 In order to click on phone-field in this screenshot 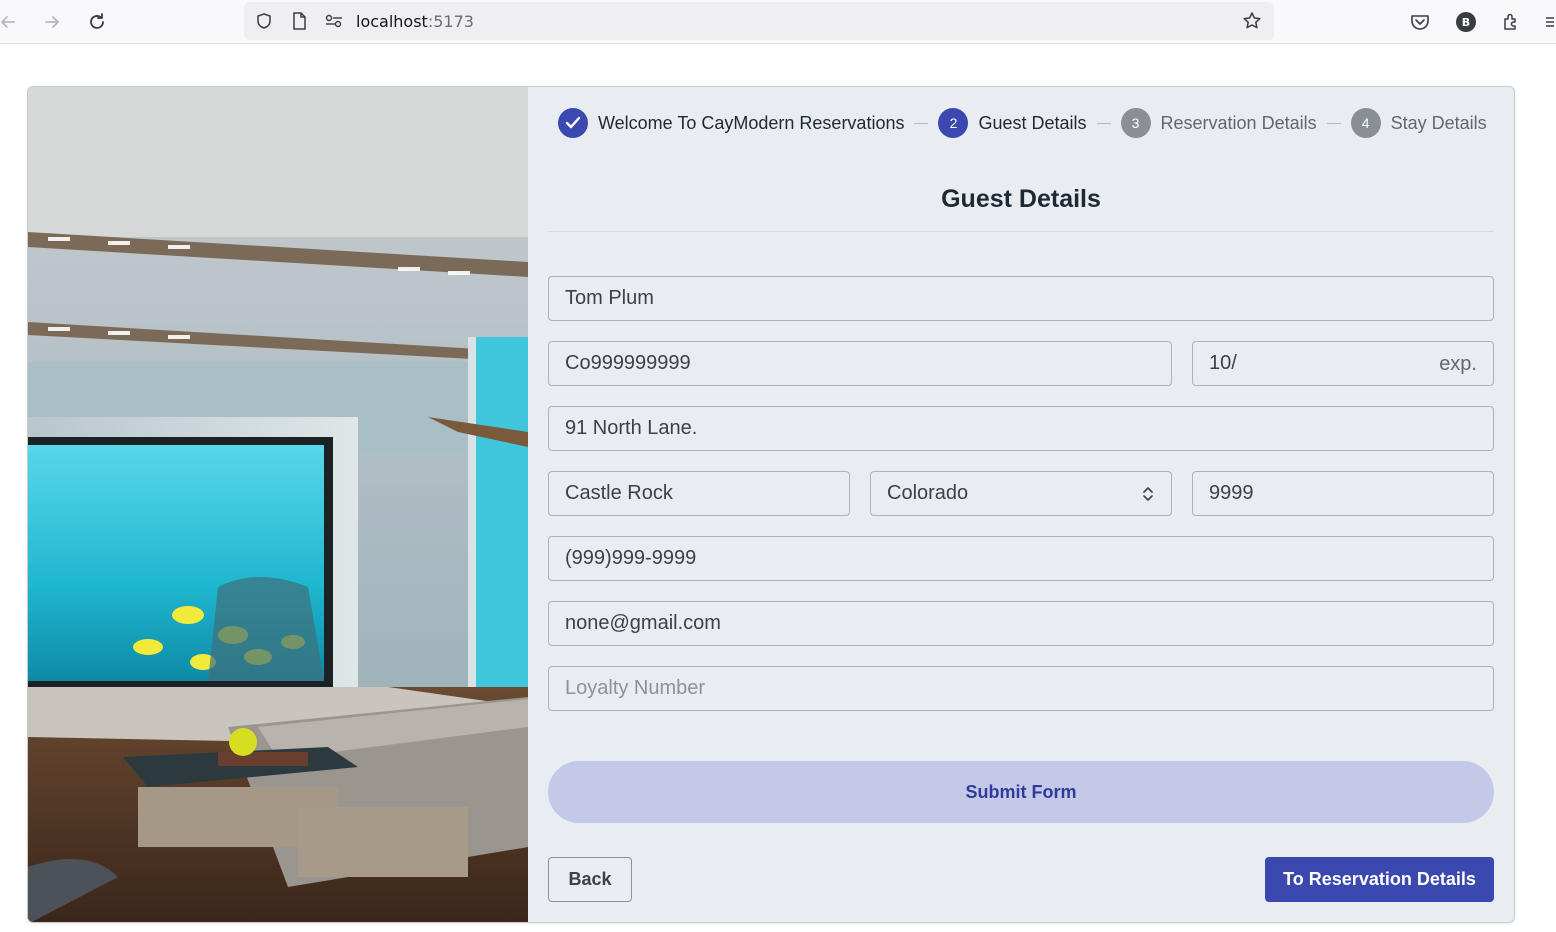, I will do `click(1021, 558)`.